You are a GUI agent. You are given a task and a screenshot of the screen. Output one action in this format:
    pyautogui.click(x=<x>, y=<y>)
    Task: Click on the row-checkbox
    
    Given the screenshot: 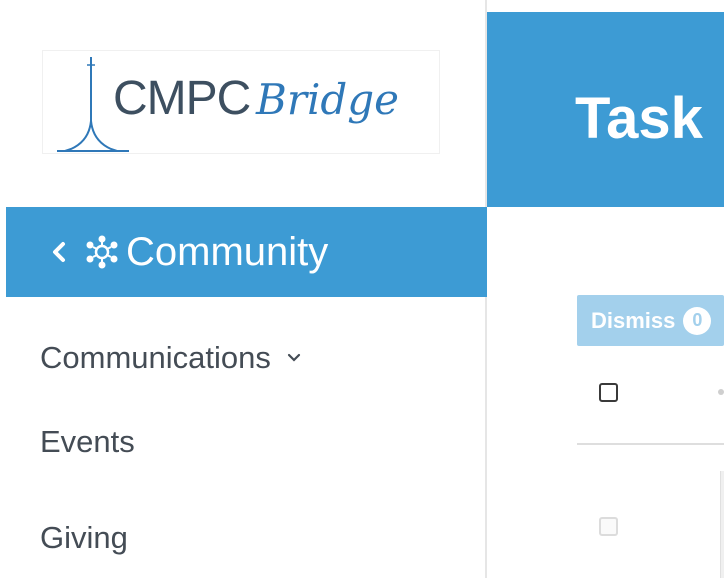 What is the action you would take?
    pyautogui.click(x=608, y=526)
    